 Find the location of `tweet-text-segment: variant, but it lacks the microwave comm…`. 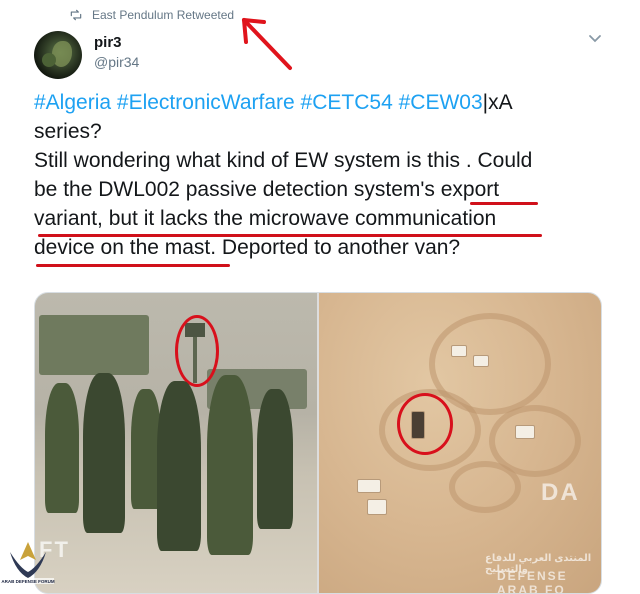

tweet-text-segment: variant, but it lacks the microwave comm… is located at coordinates (265, 218).